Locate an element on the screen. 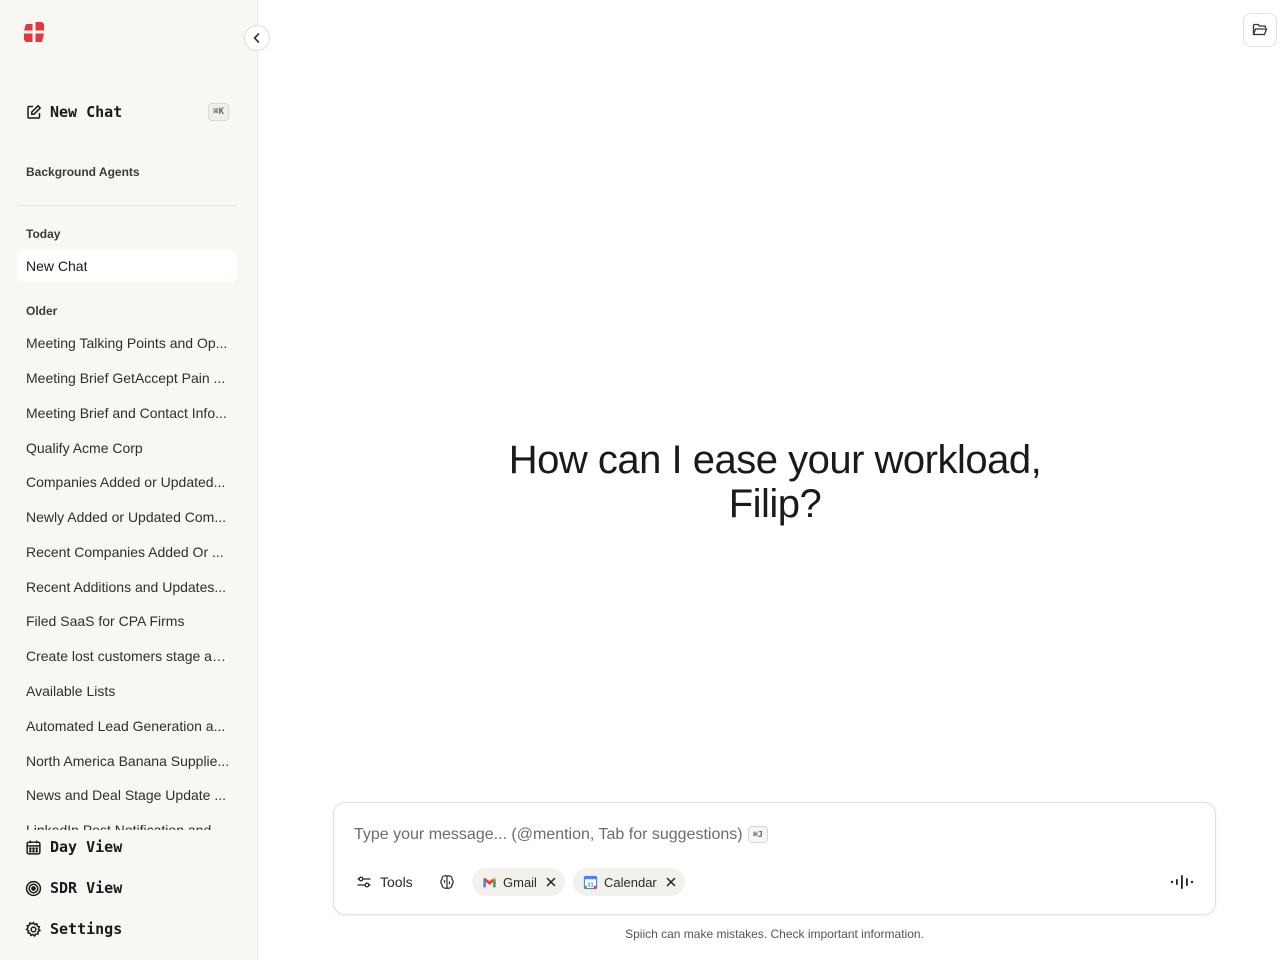 This screenshot has height=960, width=1280. calendar-chip-label: Calendar is located at coordinates (630, 882).